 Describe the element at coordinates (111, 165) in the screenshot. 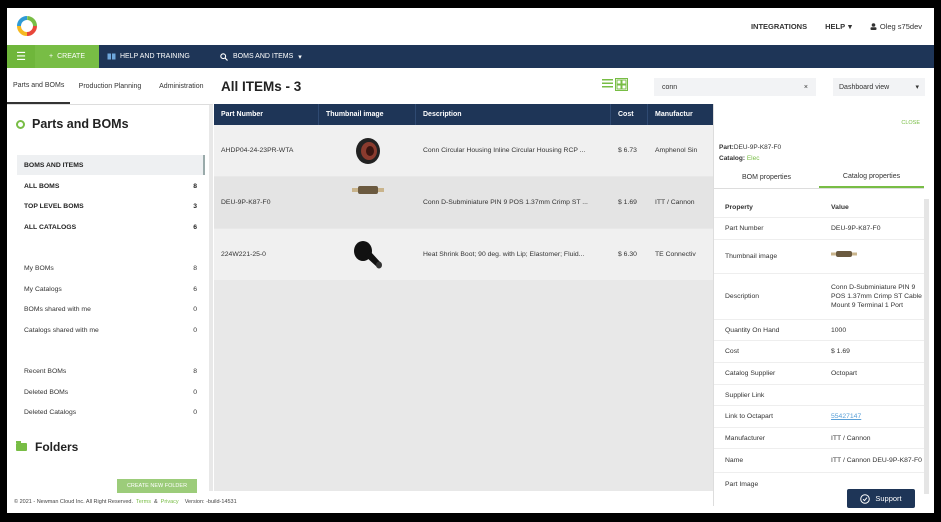

I see `sidebar-item-boms-and-items: BOMS AND ITEMS` at that location.